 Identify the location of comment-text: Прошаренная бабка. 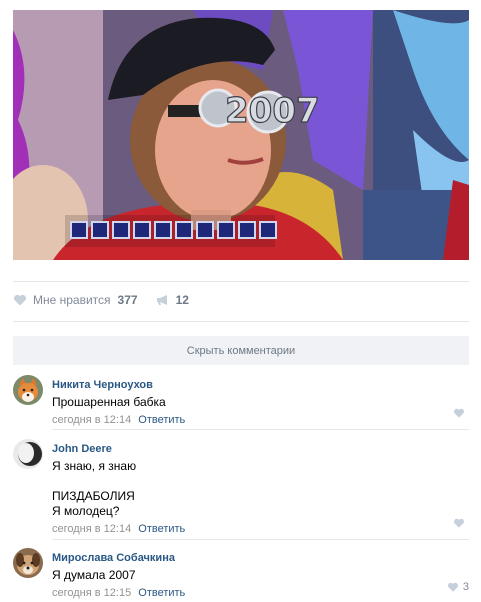
(260, 402).